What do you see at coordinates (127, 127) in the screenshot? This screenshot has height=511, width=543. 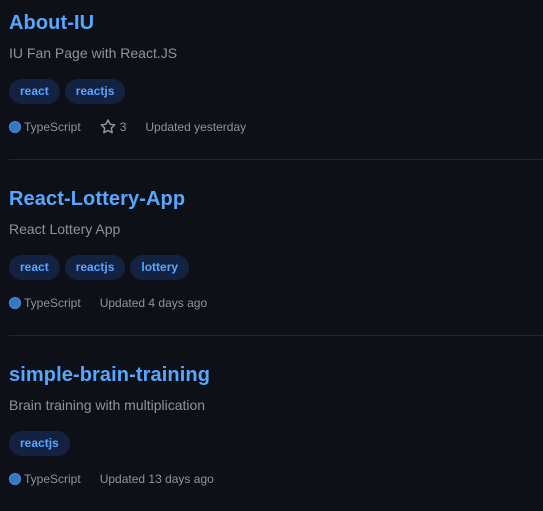 I see `repo-meta: TypeScript 3 Updated yesterday` at bounding box center [127, 127].